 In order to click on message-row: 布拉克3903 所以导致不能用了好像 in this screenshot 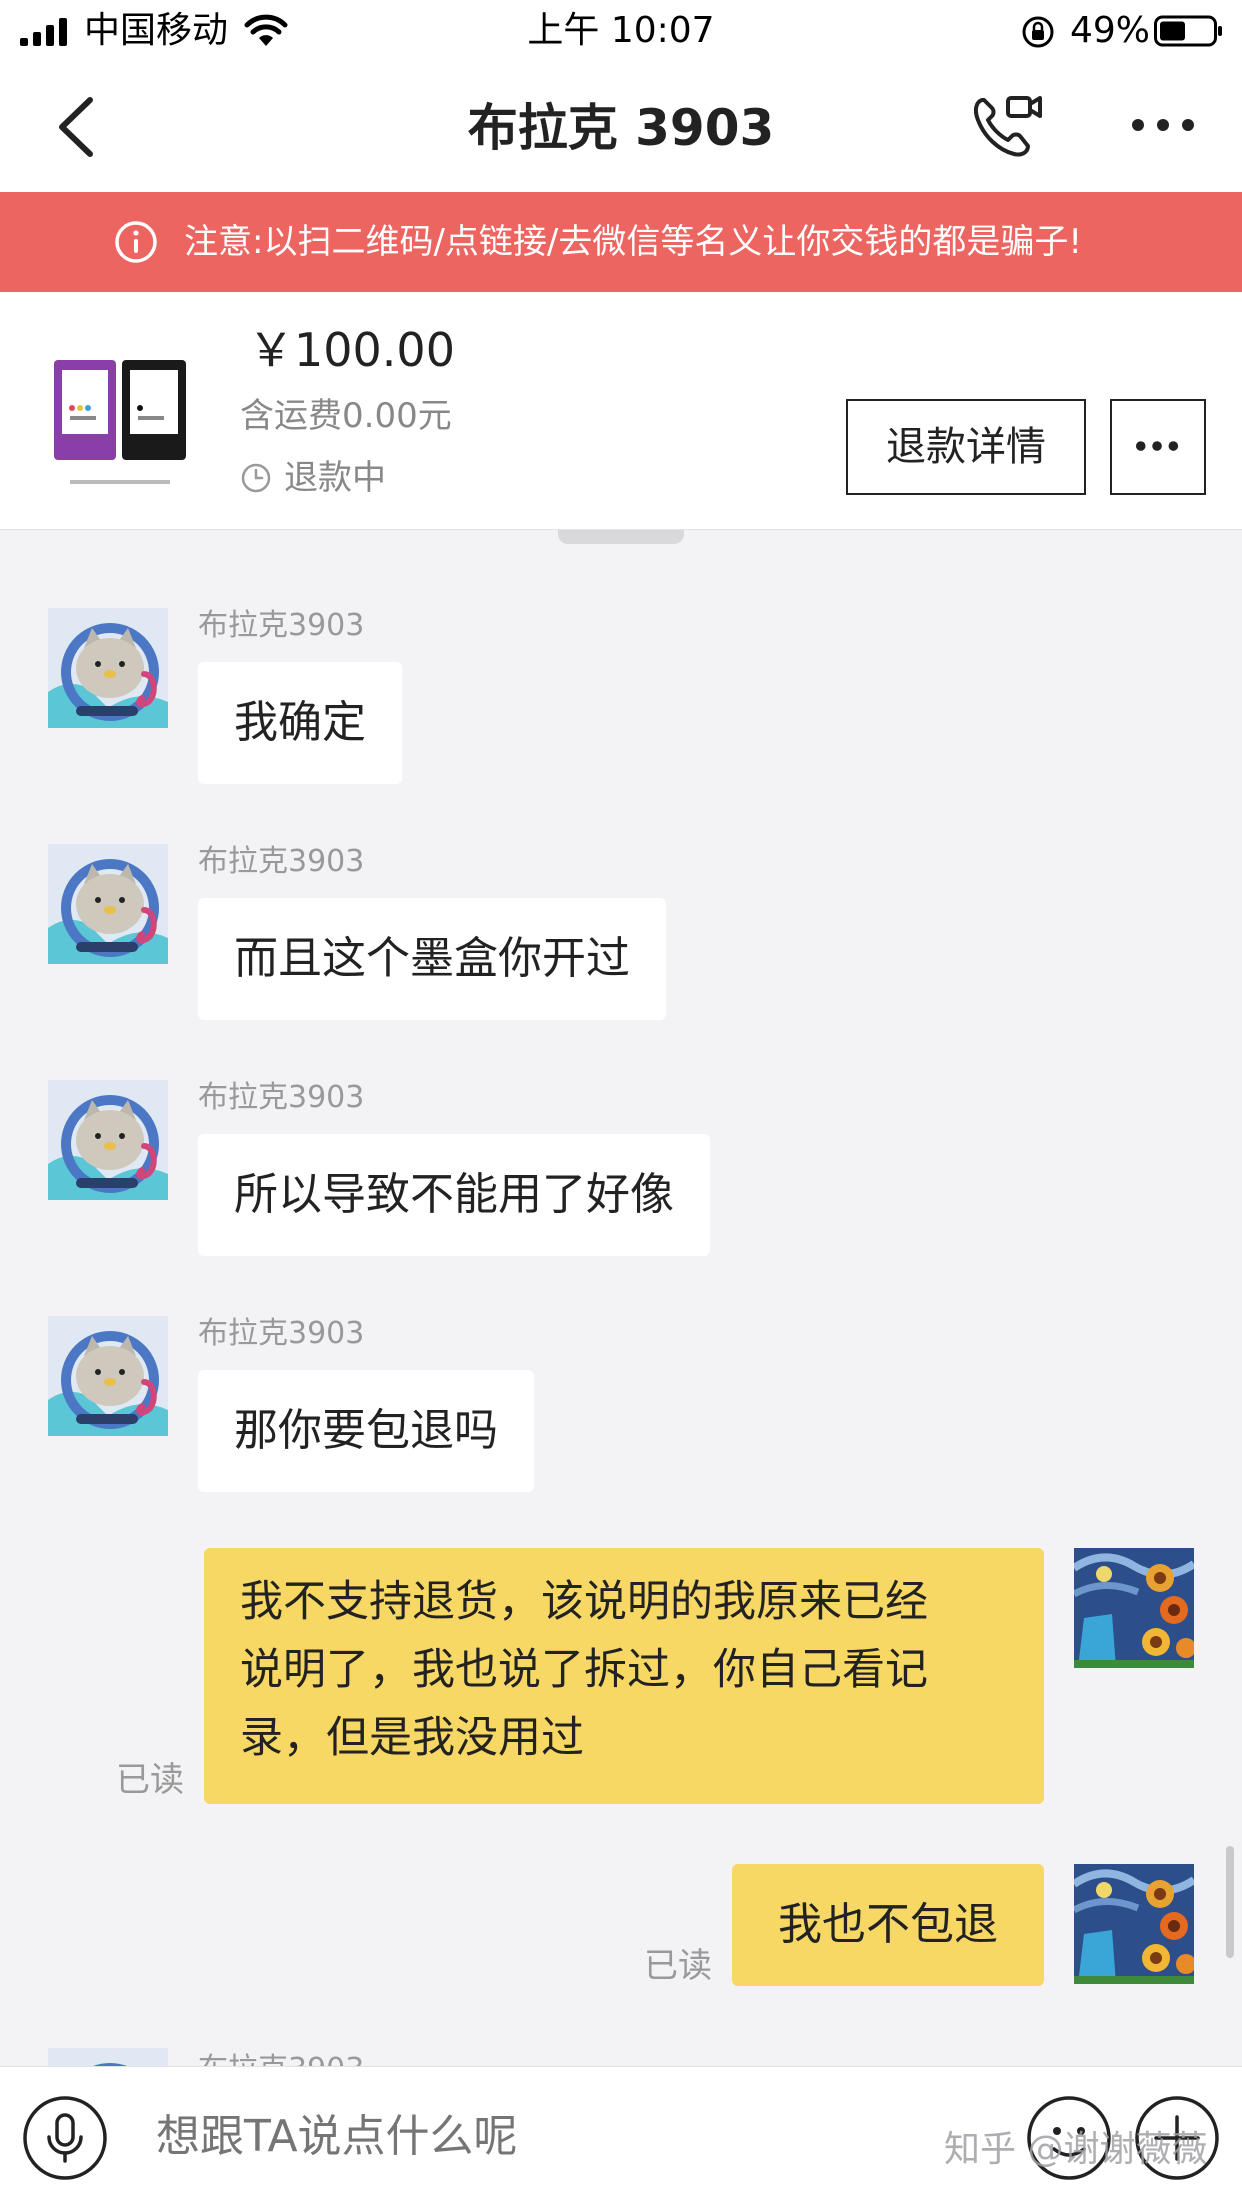, I will do `click(621, 1170)`.